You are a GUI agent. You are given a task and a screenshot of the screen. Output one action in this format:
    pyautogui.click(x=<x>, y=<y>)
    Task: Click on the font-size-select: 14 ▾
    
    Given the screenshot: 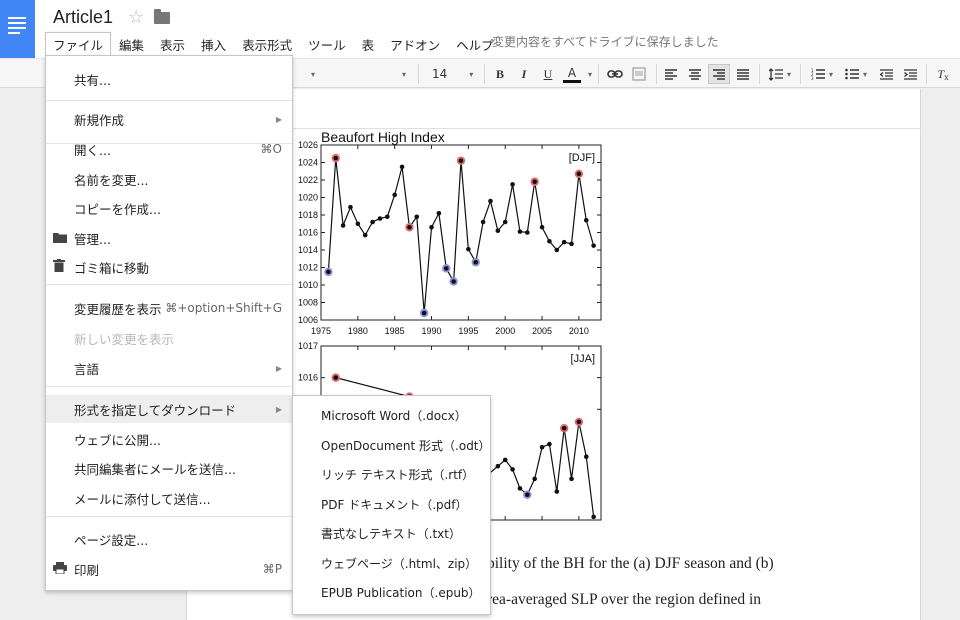 What is the action you would take?
    pyautogui.click(x=452, y=74)
    